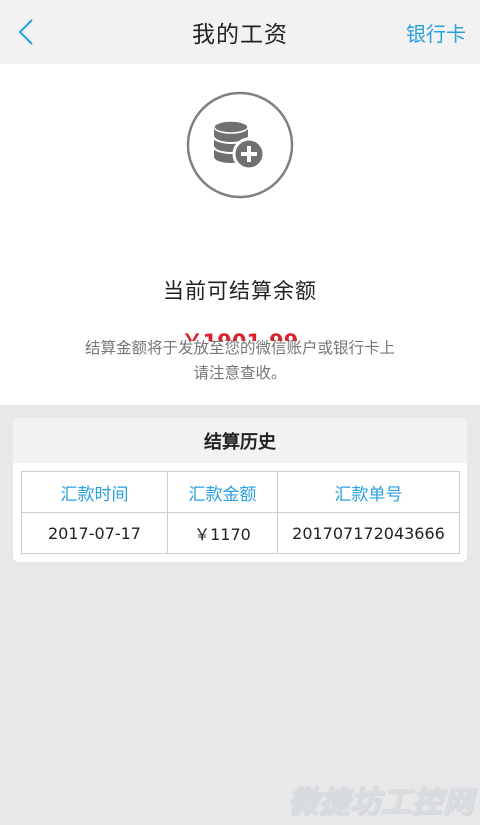  I want to click on table-header-row: 汇款时间 汇款金额 汇款单号, so click(240, 492).